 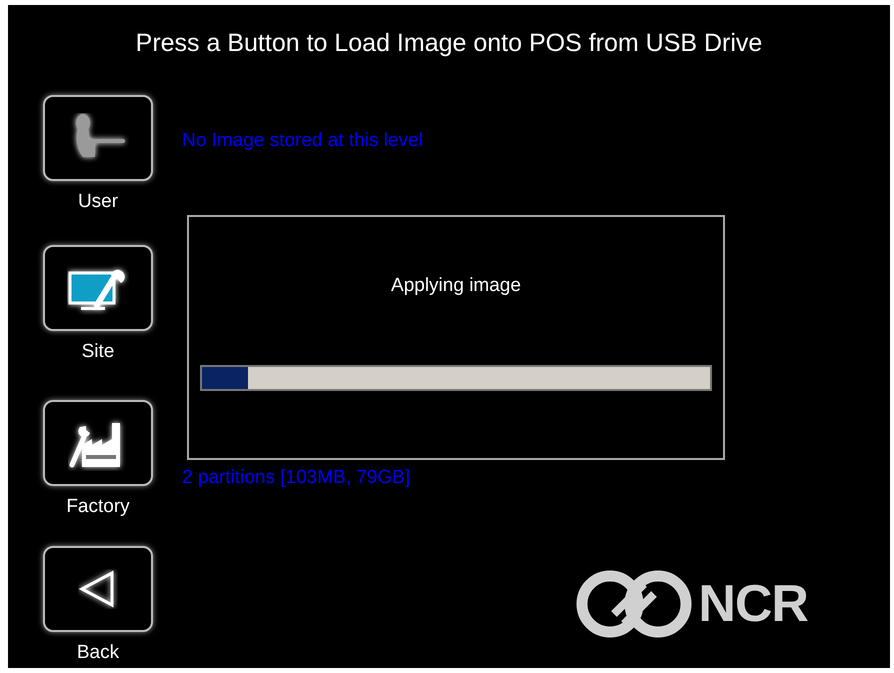 I want to click on image-info-text: No Image stored at this level, so click(x=303, y=140).